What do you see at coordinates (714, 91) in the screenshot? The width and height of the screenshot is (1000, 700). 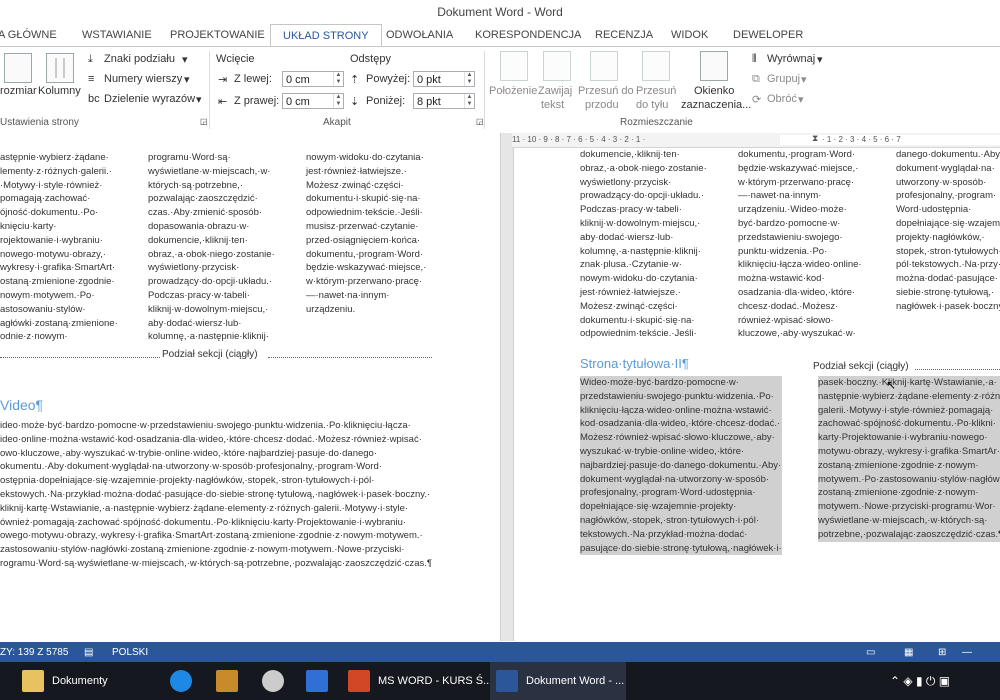 I see `selection-pane-label-1: Okienko` at bounding box center [714, 91].